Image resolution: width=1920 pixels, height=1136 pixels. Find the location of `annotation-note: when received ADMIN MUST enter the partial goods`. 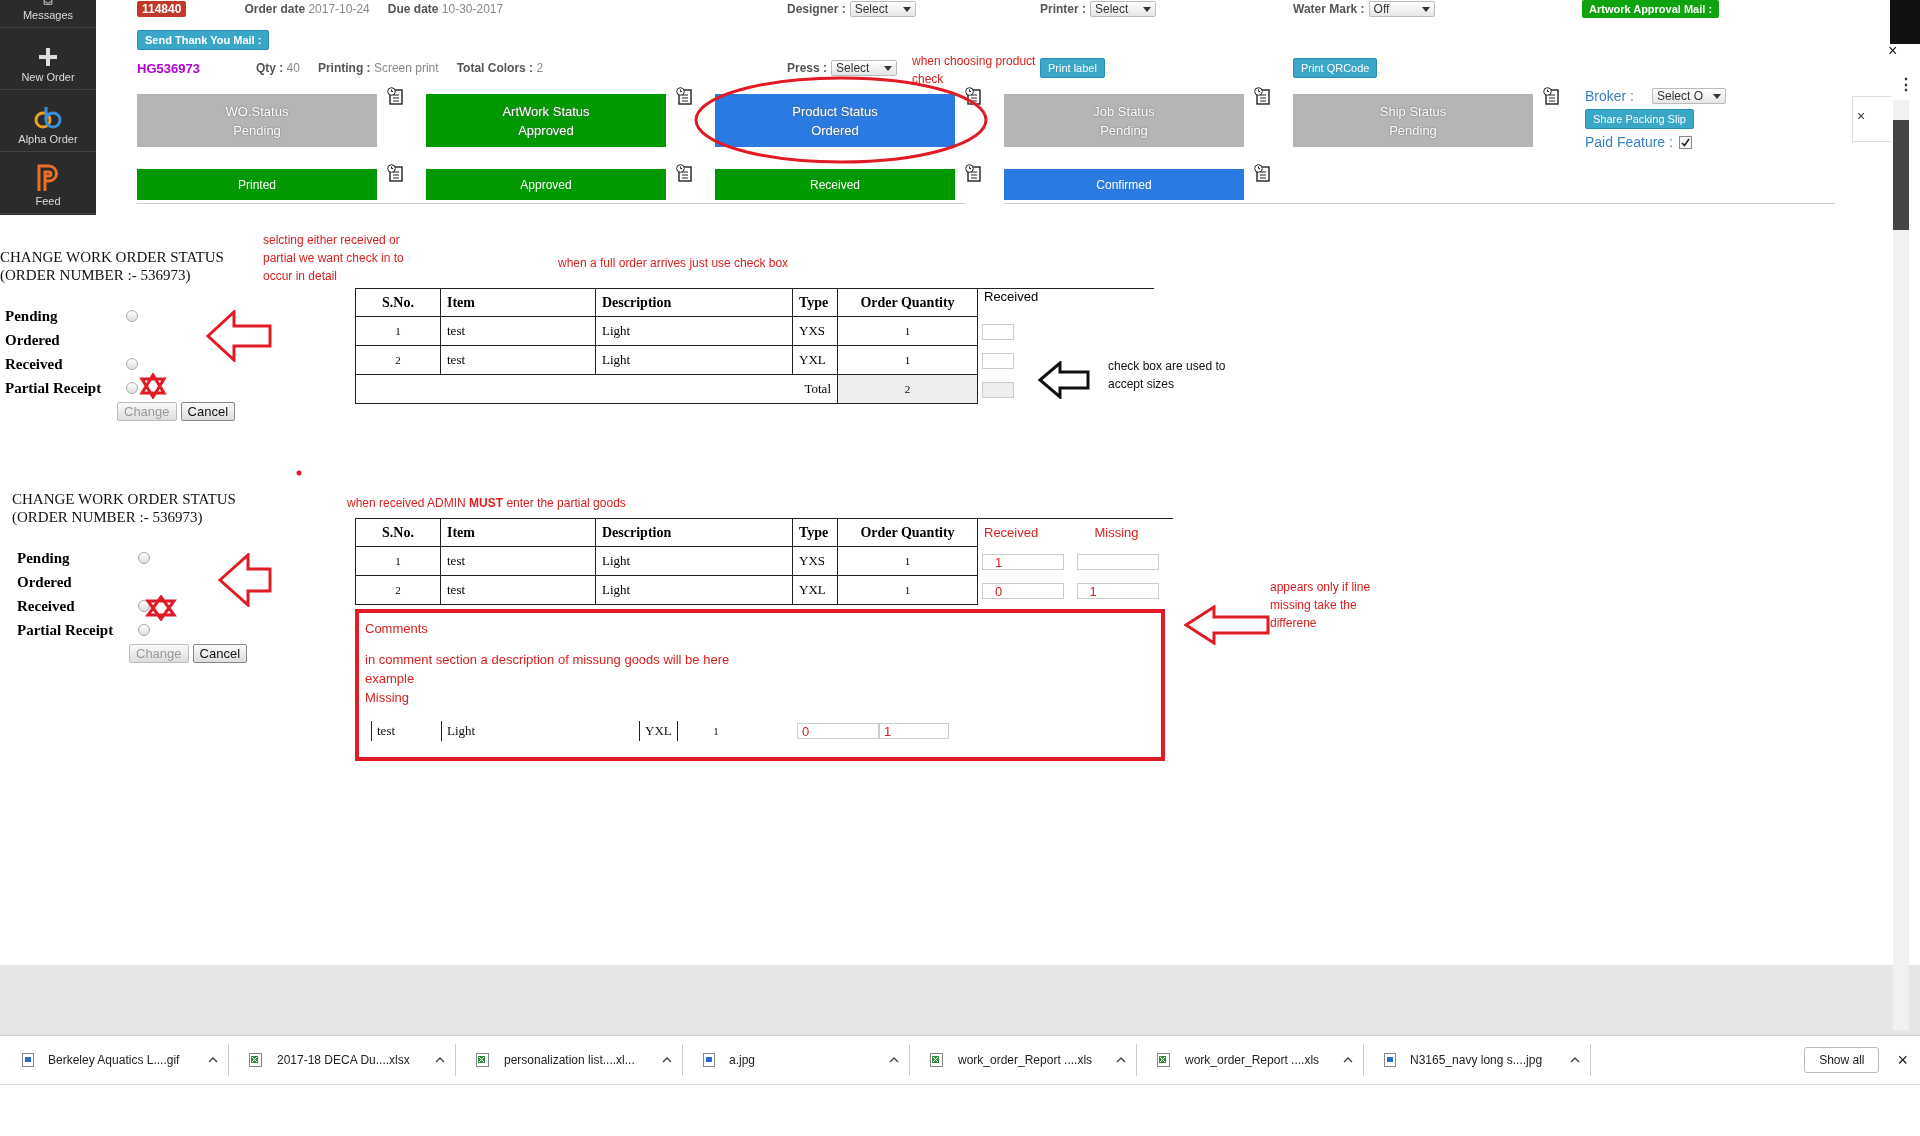

annotation-note: when received ADMIN MUST enter the partial goods is located at coordinates (486, 503).